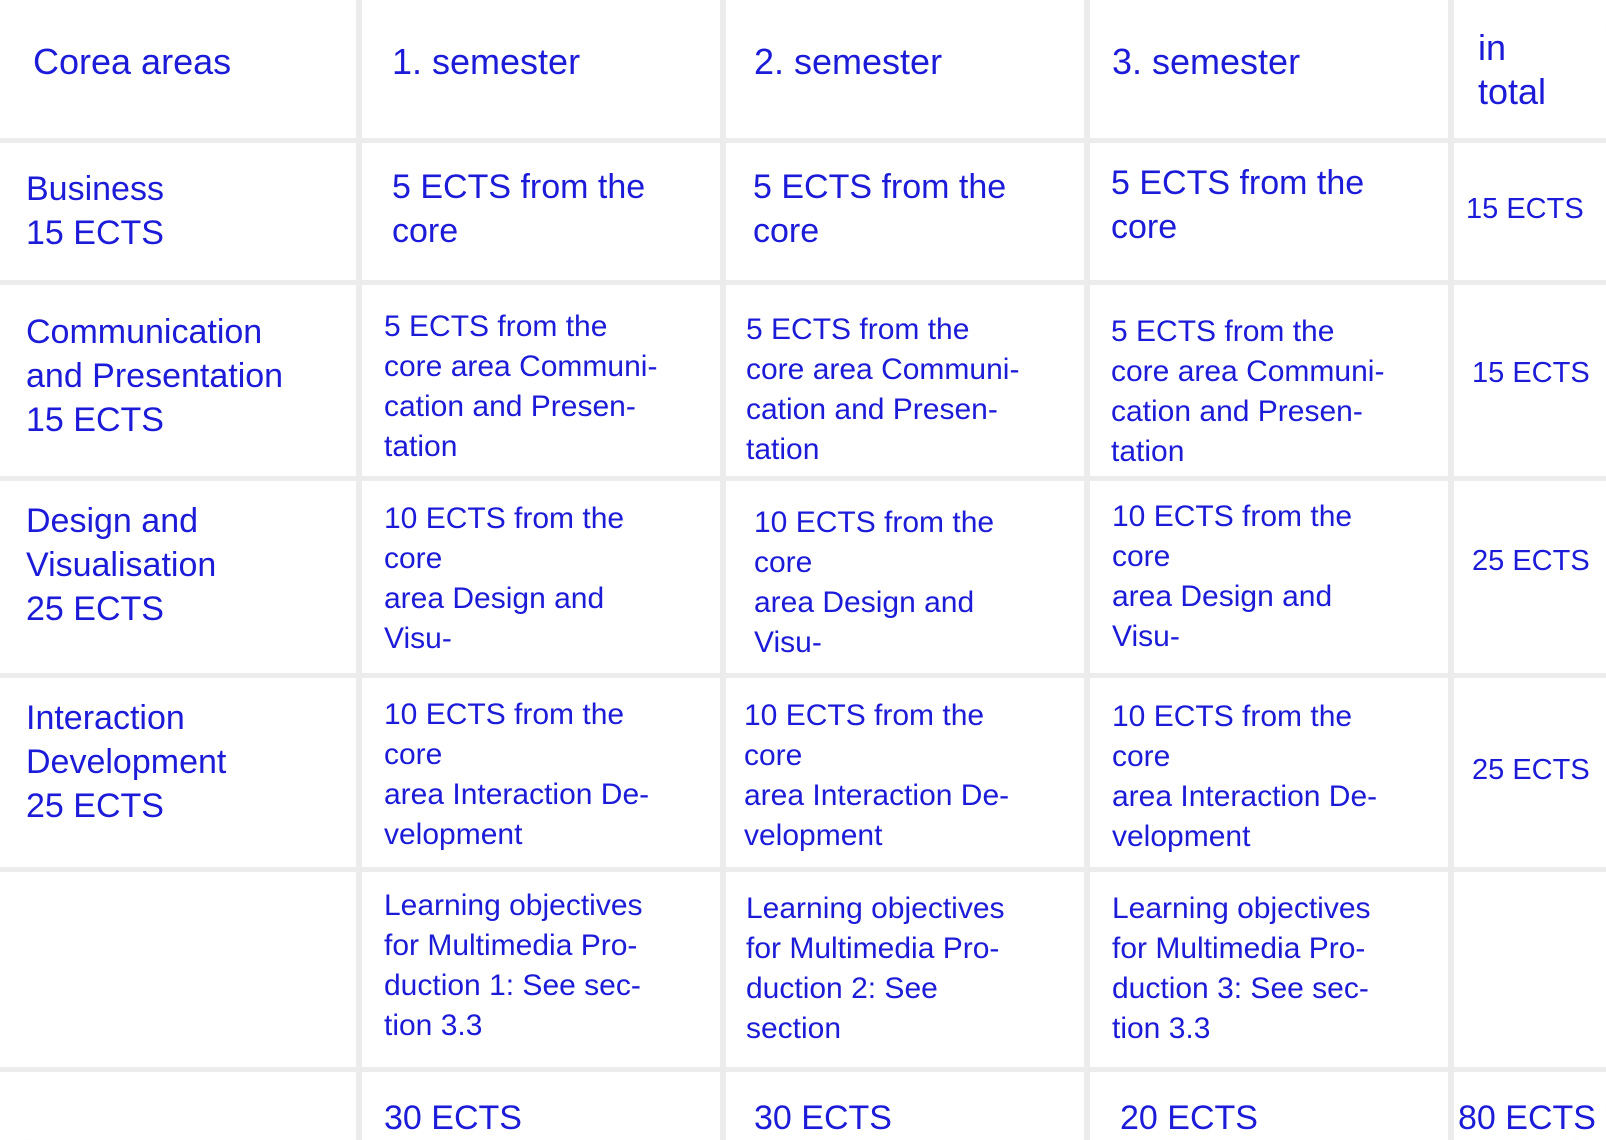  I want to click on row-business-total: 15 ECTS, so click(1530, 211).